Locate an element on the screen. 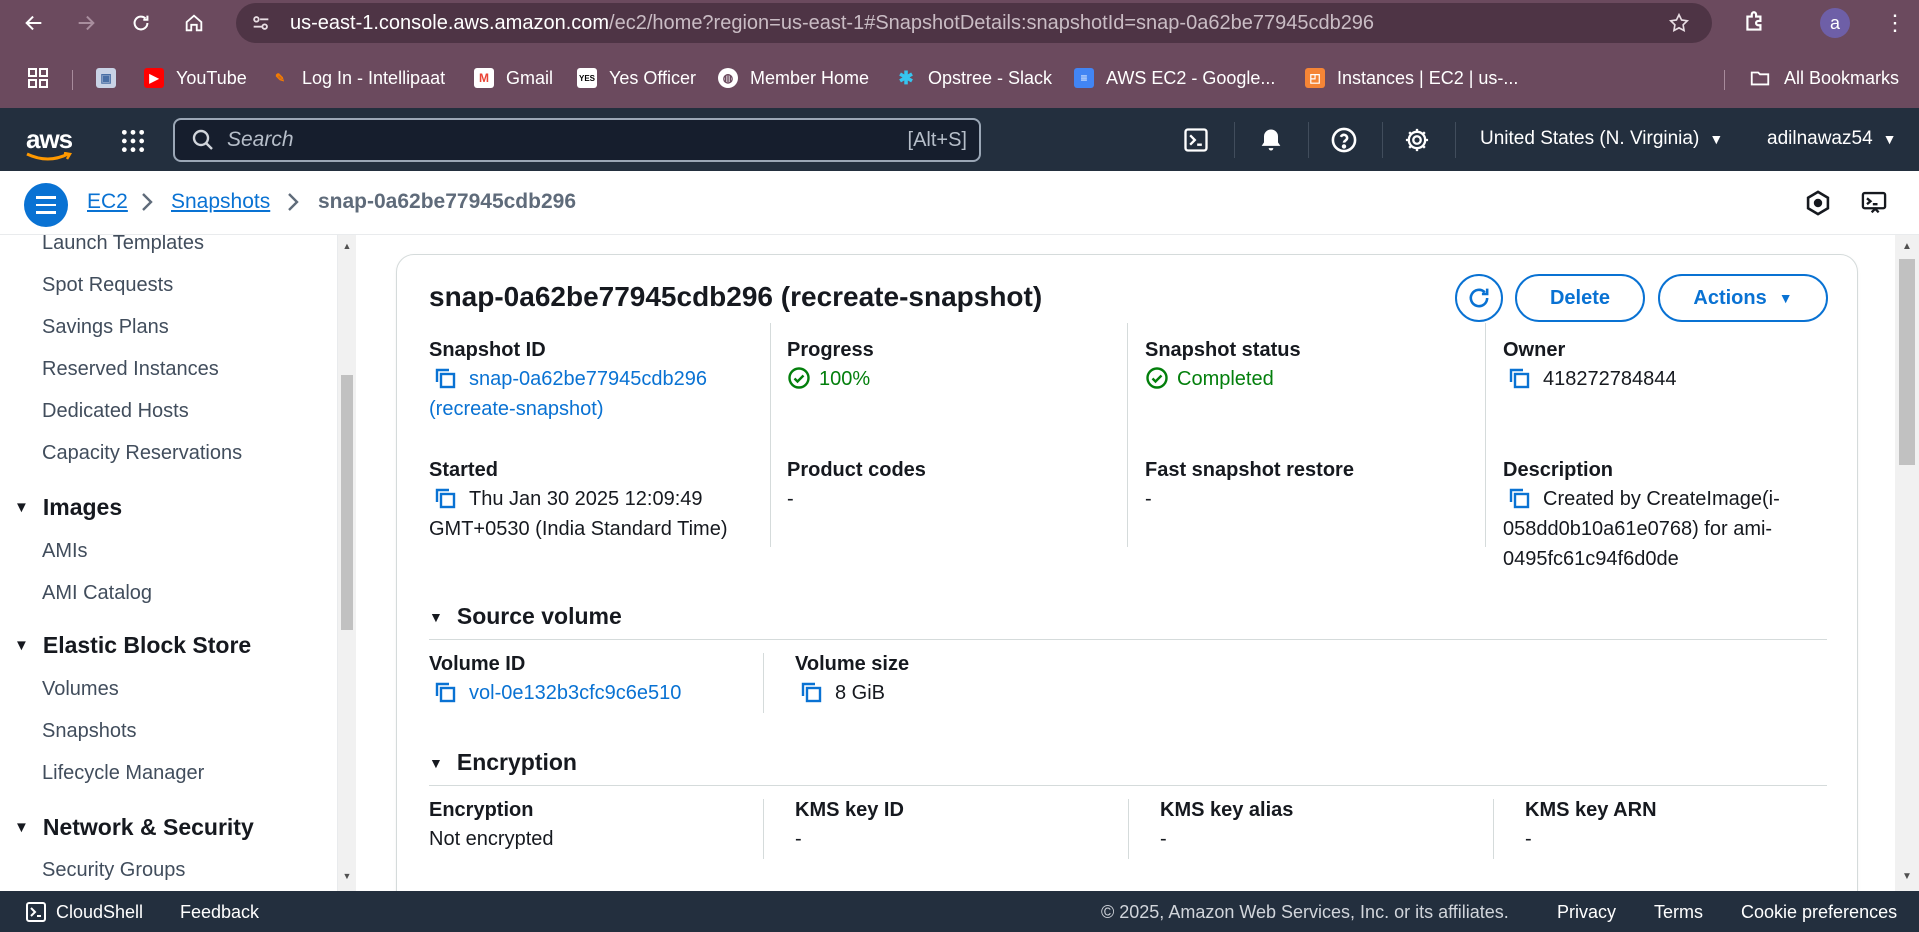 This screenshot has height=932, width=1919. nav-spot-requests: Spot Requests is located at coordinates (107, 285).